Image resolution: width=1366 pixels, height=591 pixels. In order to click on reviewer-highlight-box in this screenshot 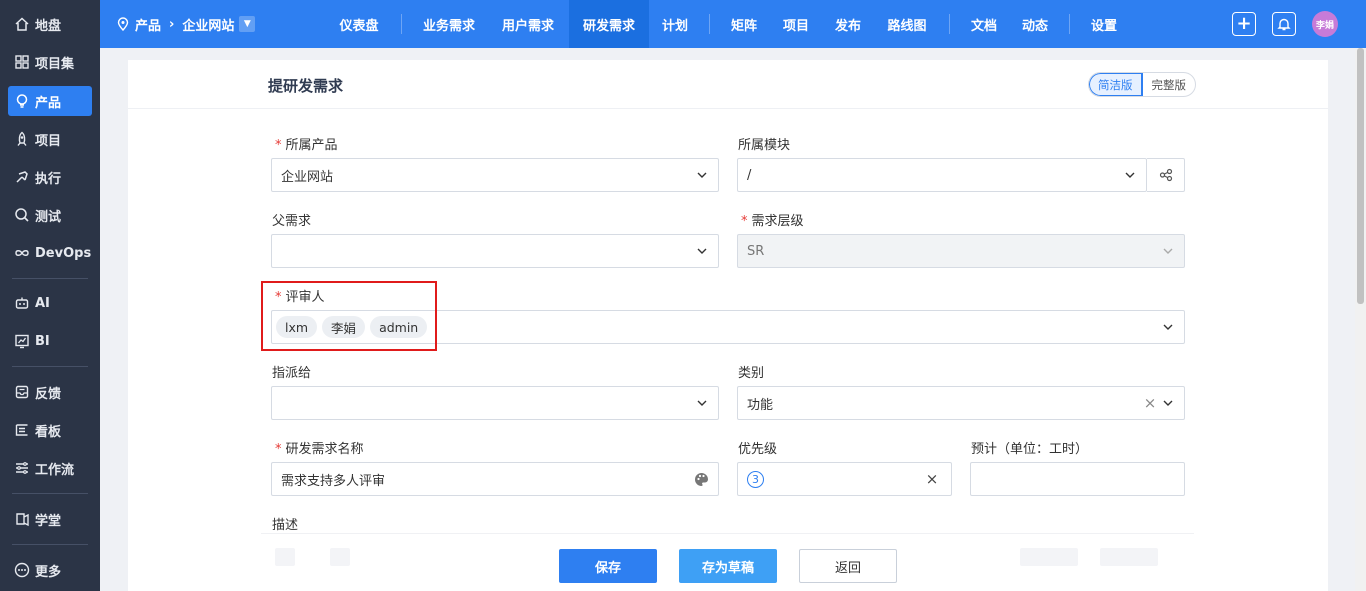, I will do `click(349, 316)`.